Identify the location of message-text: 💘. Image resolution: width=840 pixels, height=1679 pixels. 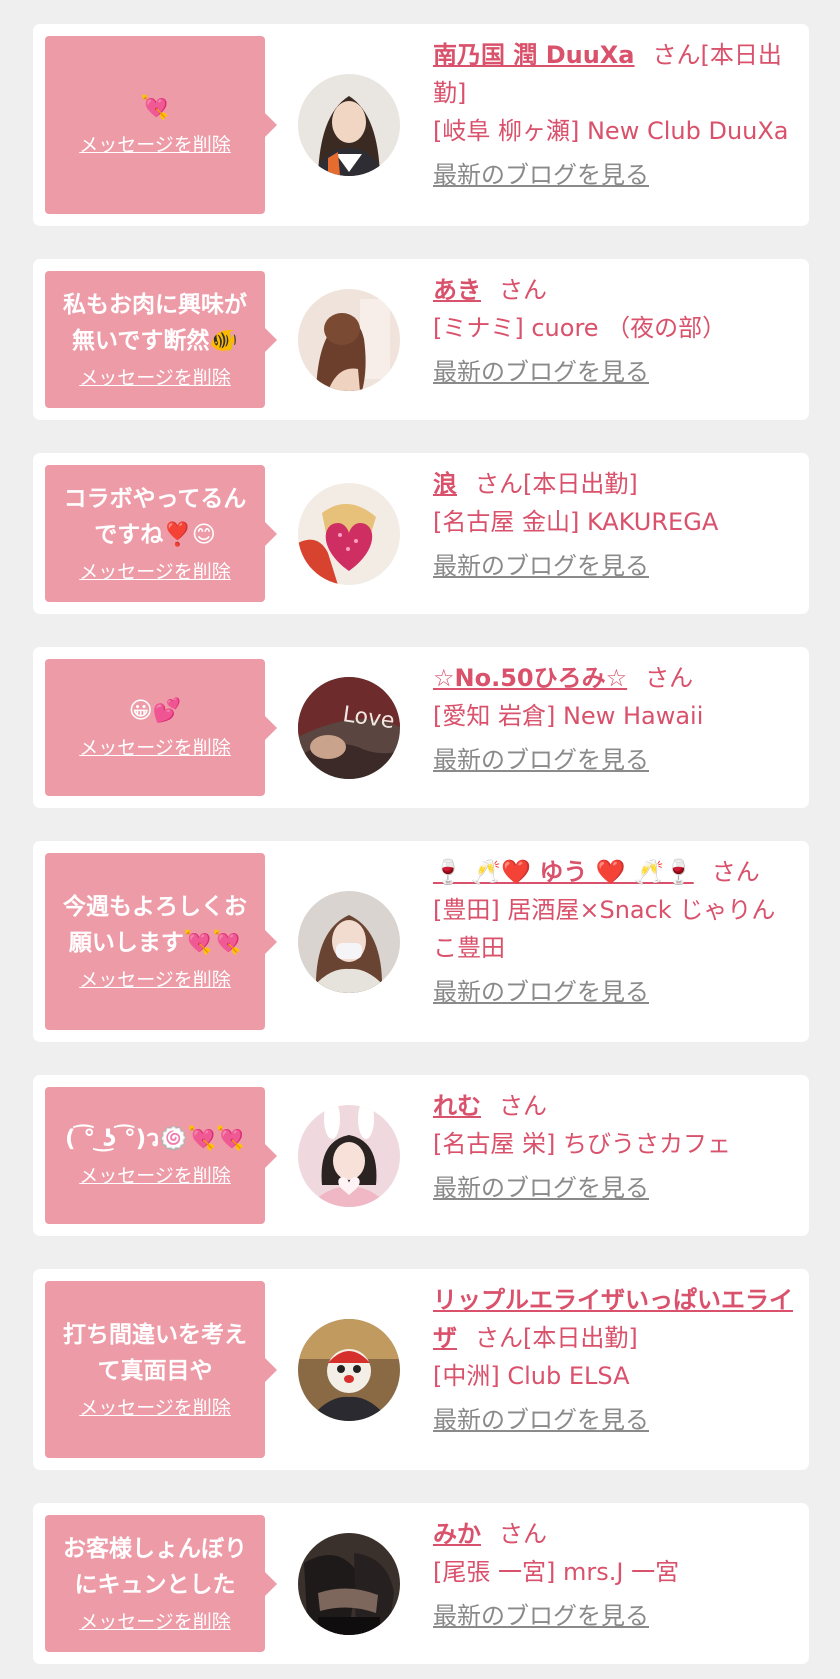
(155, 108).